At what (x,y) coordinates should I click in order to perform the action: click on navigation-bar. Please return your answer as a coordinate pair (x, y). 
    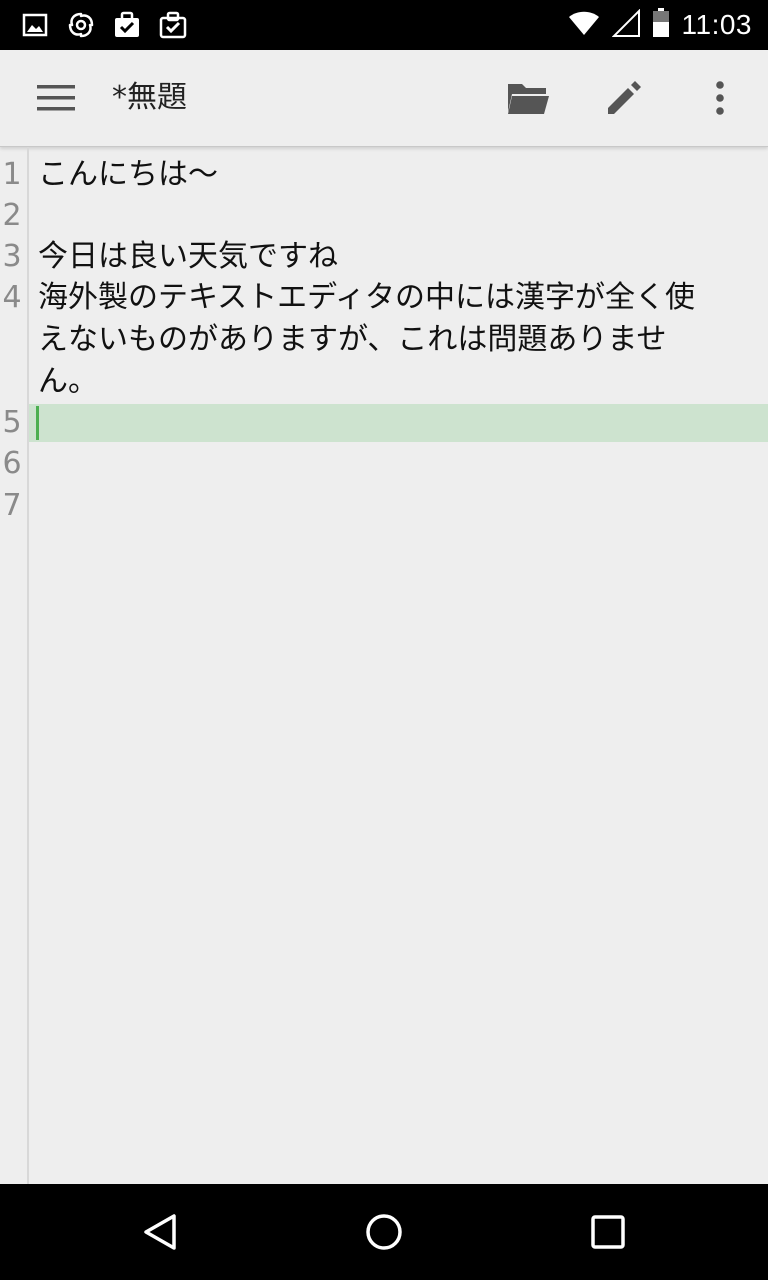
    Looking at the image, I should click on (384, 1232).